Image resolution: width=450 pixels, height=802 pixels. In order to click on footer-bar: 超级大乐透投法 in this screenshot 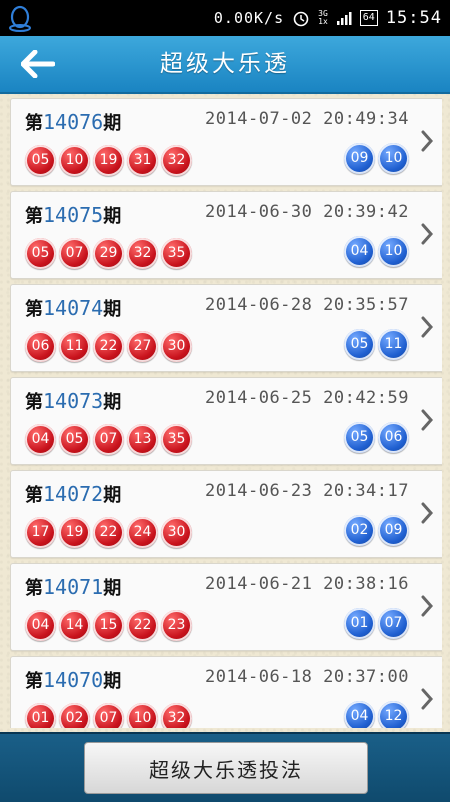, I will do `click(225, 767)`.